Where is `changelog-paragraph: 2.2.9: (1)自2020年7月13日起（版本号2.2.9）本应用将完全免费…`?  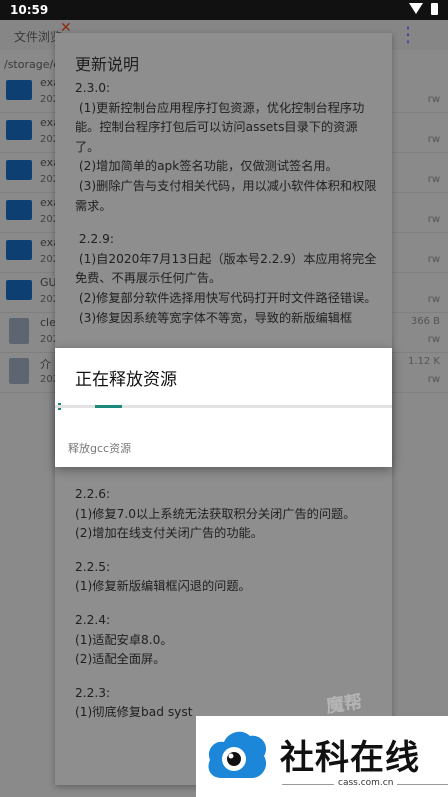 changelog-paragraph: 2.2.9: (1)自2020年7月13日起（版本号2.2.9）本应用将完全免费… is located at coordinates (226, 278).